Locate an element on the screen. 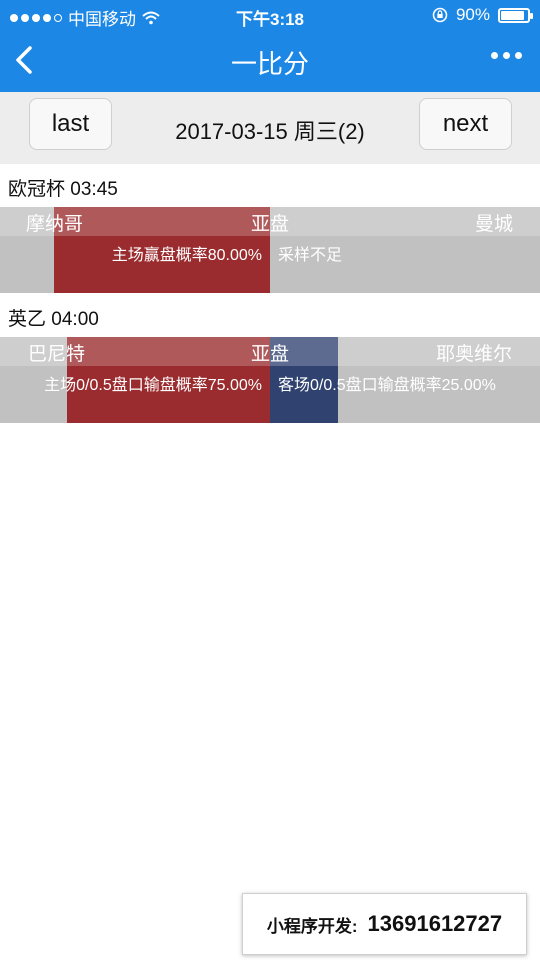 Image resolution: width=540 pixels, height=960 pixels. promo-phone: 13691612727 is located at coordinates (435, 923).